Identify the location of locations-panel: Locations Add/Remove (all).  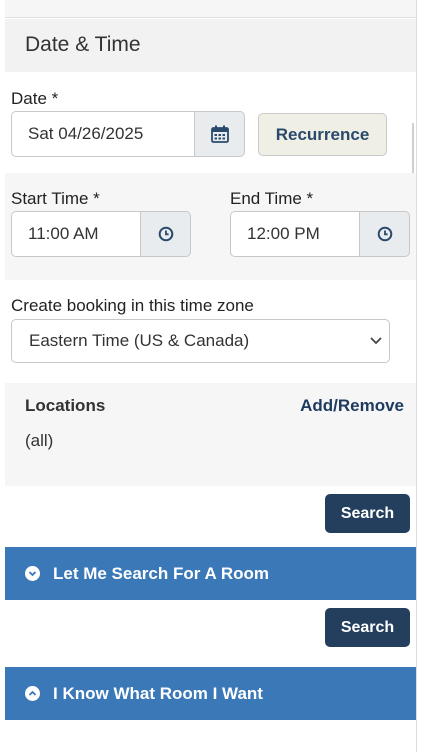
(210, 434).